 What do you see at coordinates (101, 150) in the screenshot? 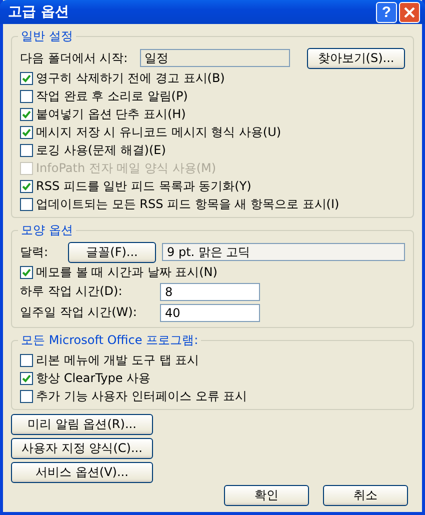
I see `checkbox-label: 로깅 사용(문제 해결)(E)` at bounding box center [101, 150].